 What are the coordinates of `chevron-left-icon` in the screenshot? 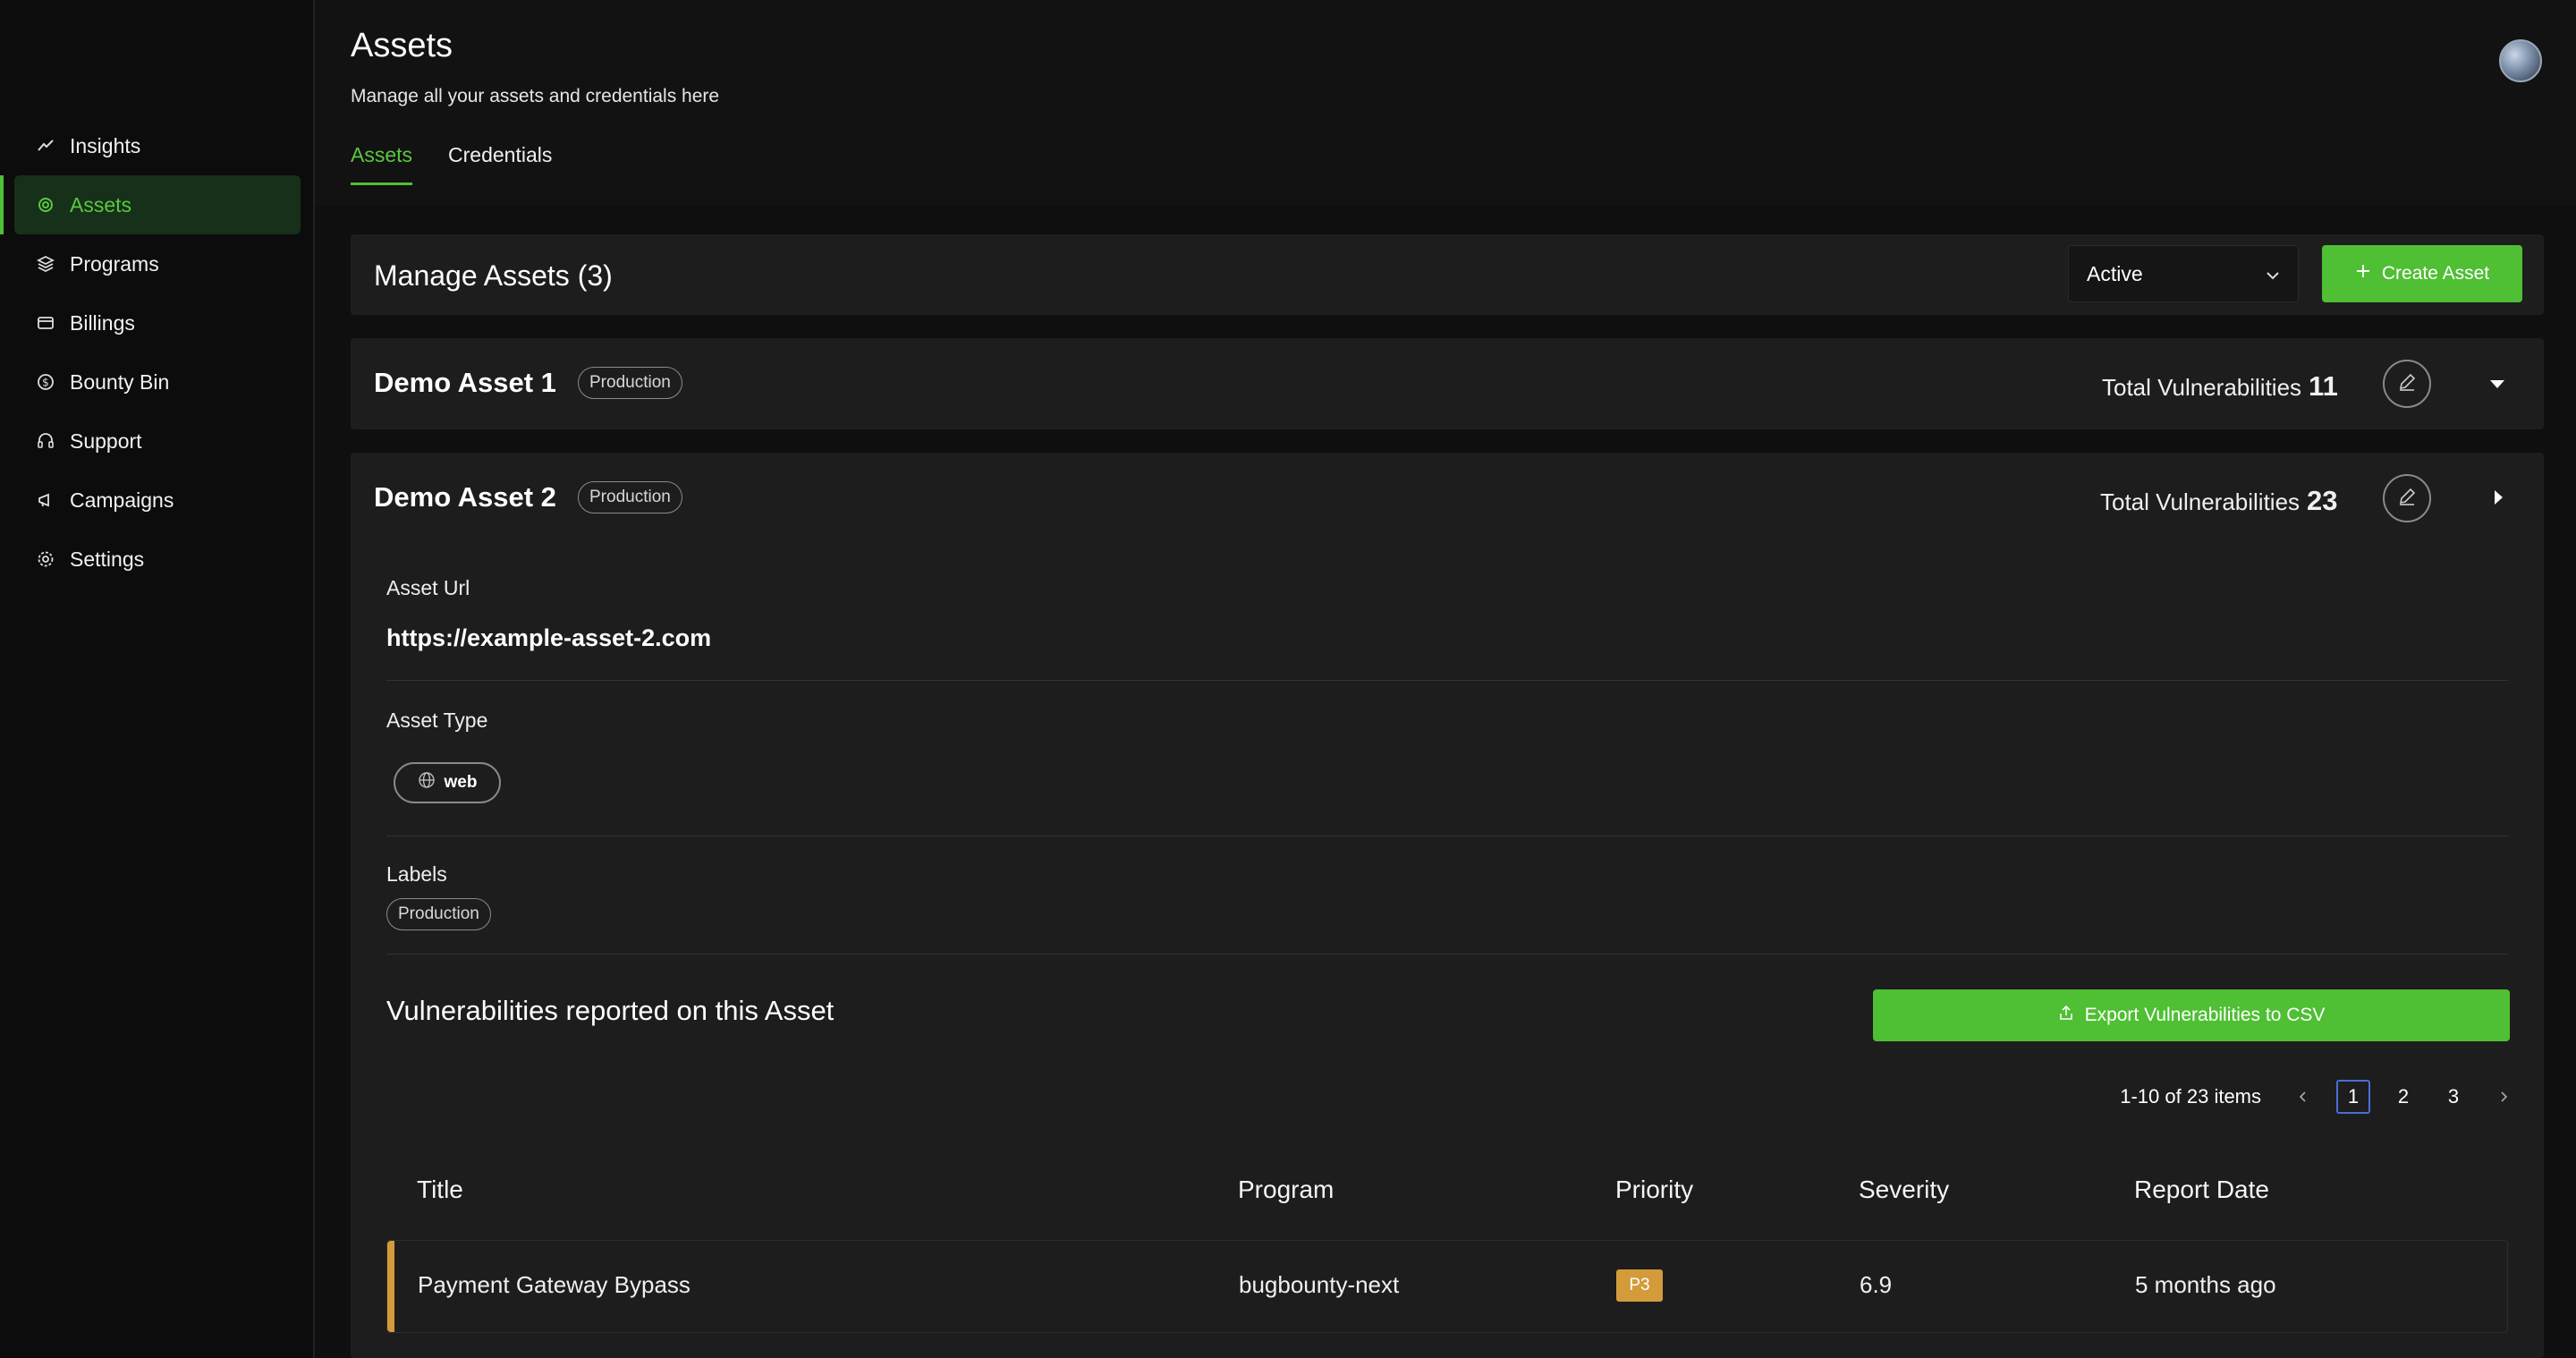 It's located at (2303, 1097).